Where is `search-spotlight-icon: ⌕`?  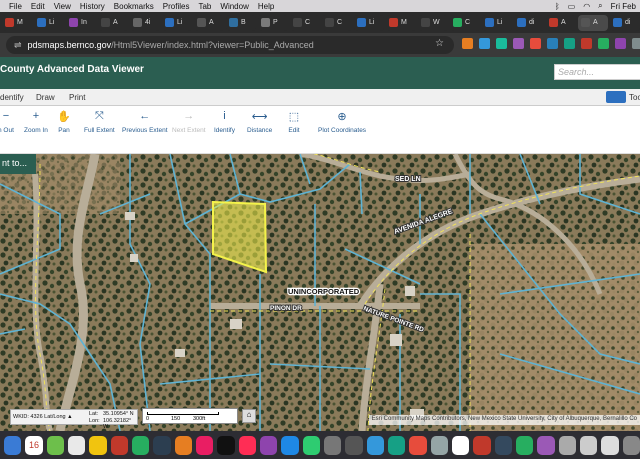 search-spotlight-icon: ⌕ is located at coordinates (600, 6).